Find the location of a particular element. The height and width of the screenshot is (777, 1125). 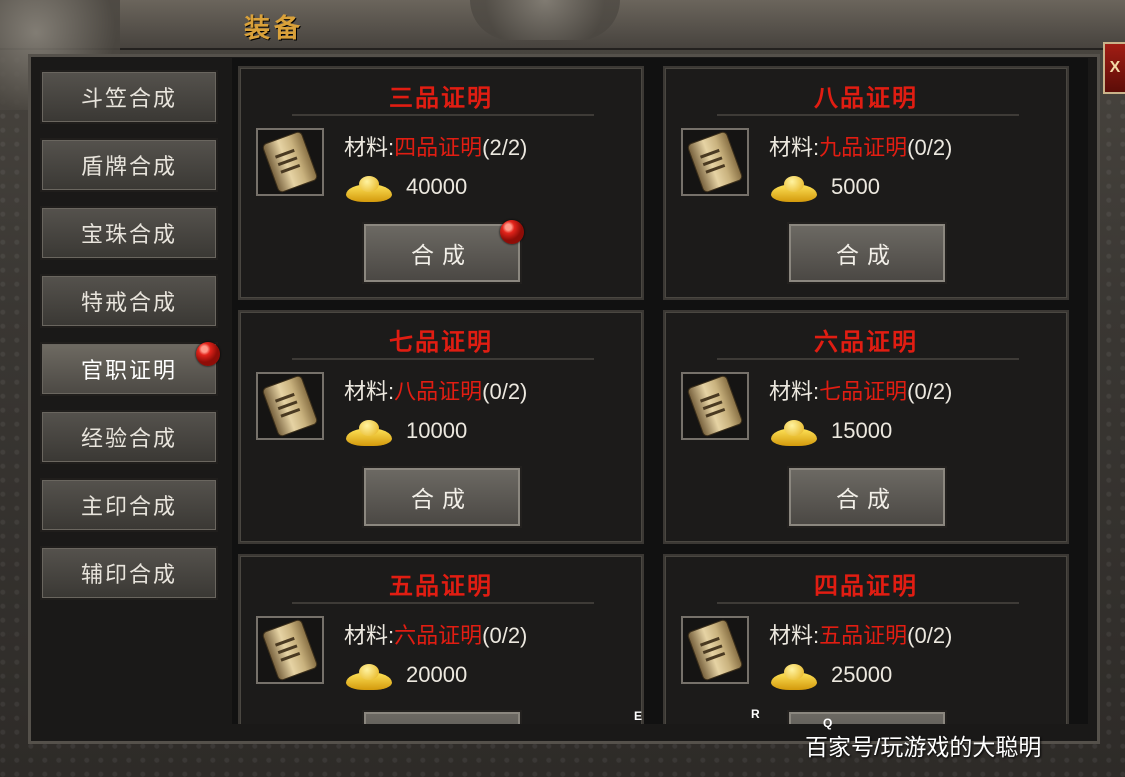

dragon-ornament-top is located at coordinates (545, 20).